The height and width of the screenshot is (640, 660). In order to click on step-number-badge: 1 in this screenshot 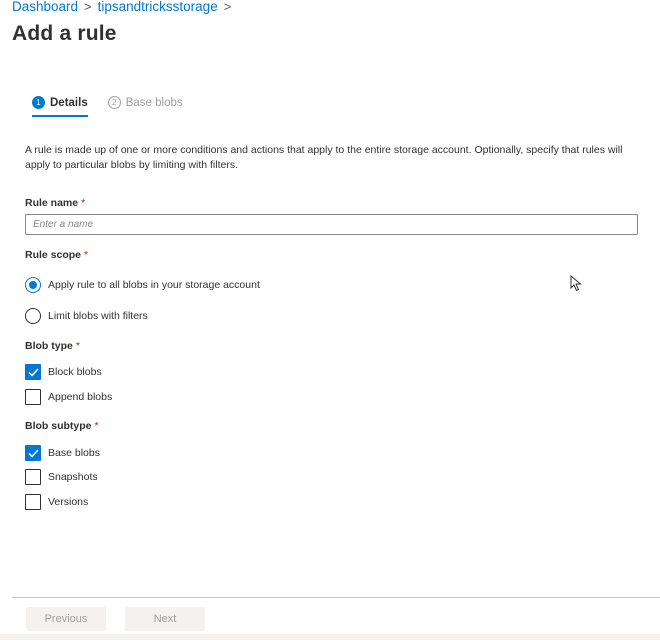, I will do `click(38, 102)`.